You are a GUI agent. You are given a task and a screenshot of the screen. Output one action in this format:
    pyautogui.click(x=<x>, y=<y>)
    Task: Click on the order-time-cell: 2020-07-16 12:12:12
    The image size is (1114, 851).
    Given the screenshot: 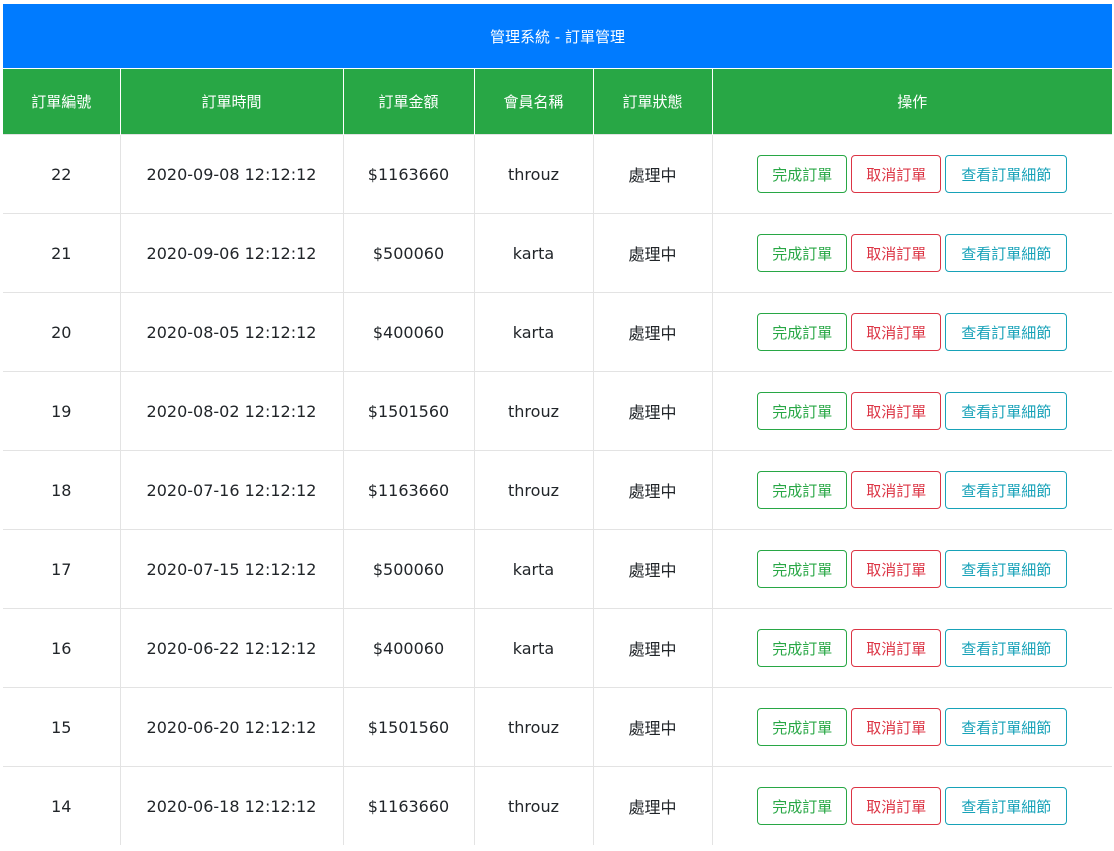 What is the action you would take?
    pyautogui.click(x=231, y=490)
    